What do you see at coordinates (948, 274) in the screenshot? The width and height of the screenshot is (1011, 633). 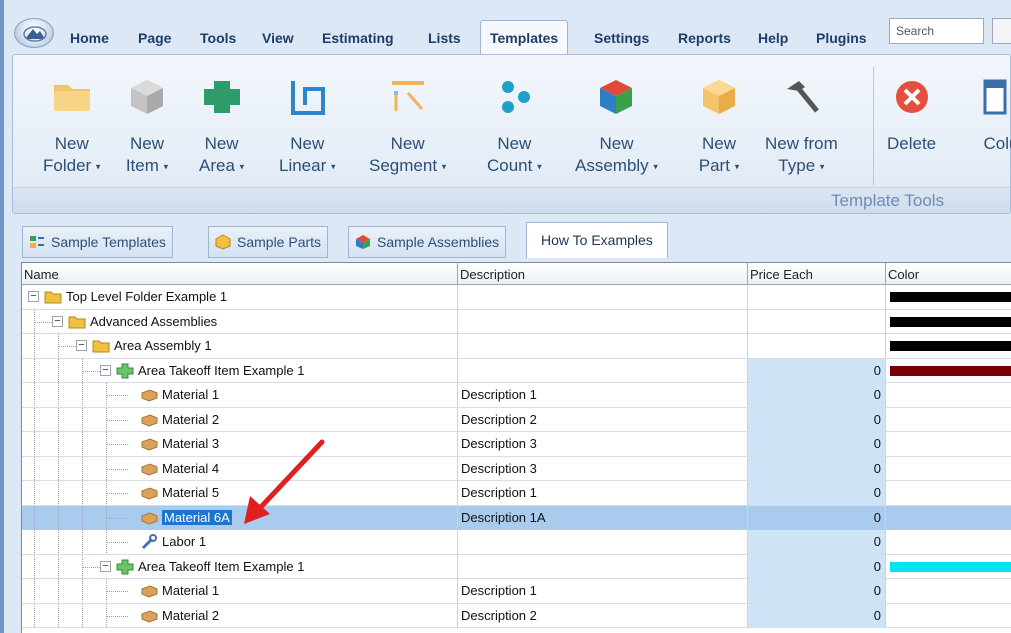 I see `column-header-color: Color` at bounding box center [948, 274].